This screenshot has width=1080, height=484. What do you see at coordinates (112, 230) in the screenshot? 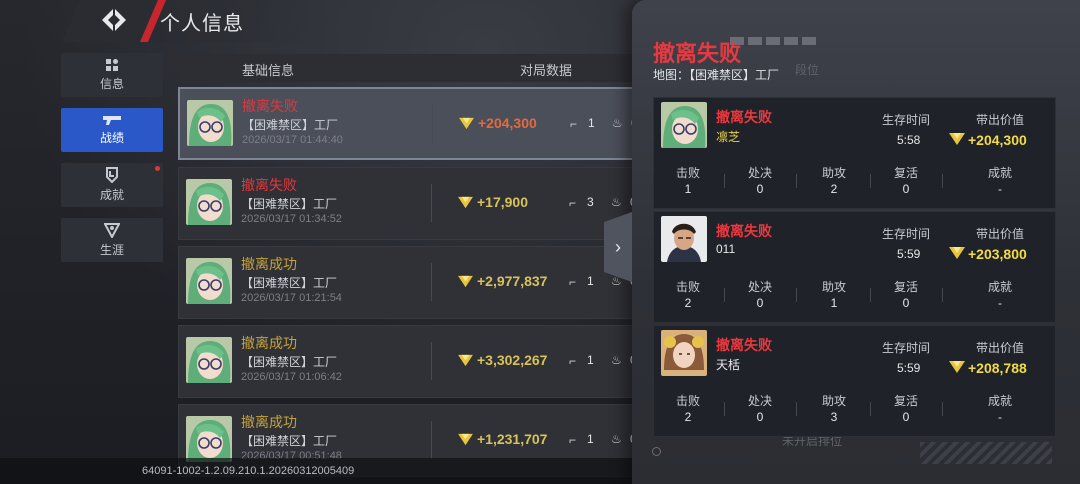
I see `career-icon` at bounding box center [112, 230].